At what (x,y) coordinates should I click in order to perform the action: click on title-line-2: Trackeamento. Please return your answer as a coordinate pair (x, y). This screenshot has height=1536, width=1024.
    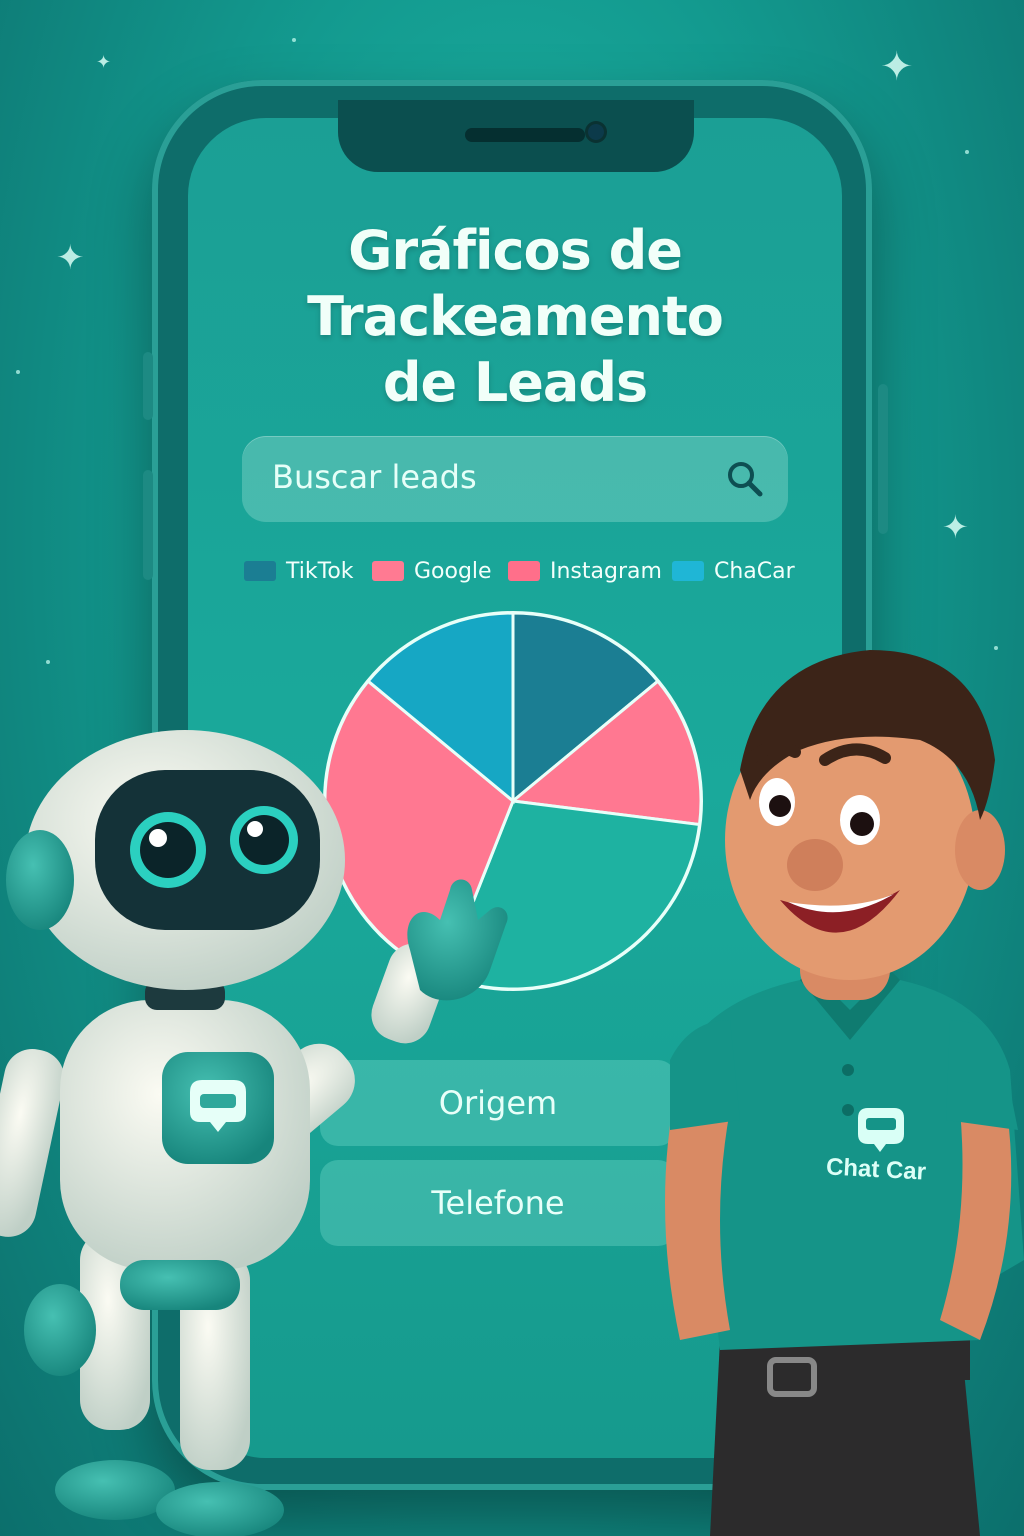
    Looking at the image, I should click on (515, 316).